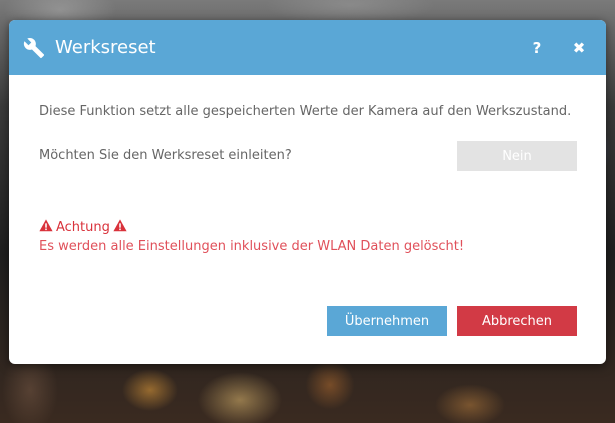 The height and width of the screenshot is (423, 615). What do you see at coordinates (517, 156) in the screenshot?
I see `reset-toggle-button: Nein` at bounding box center [517, 156].